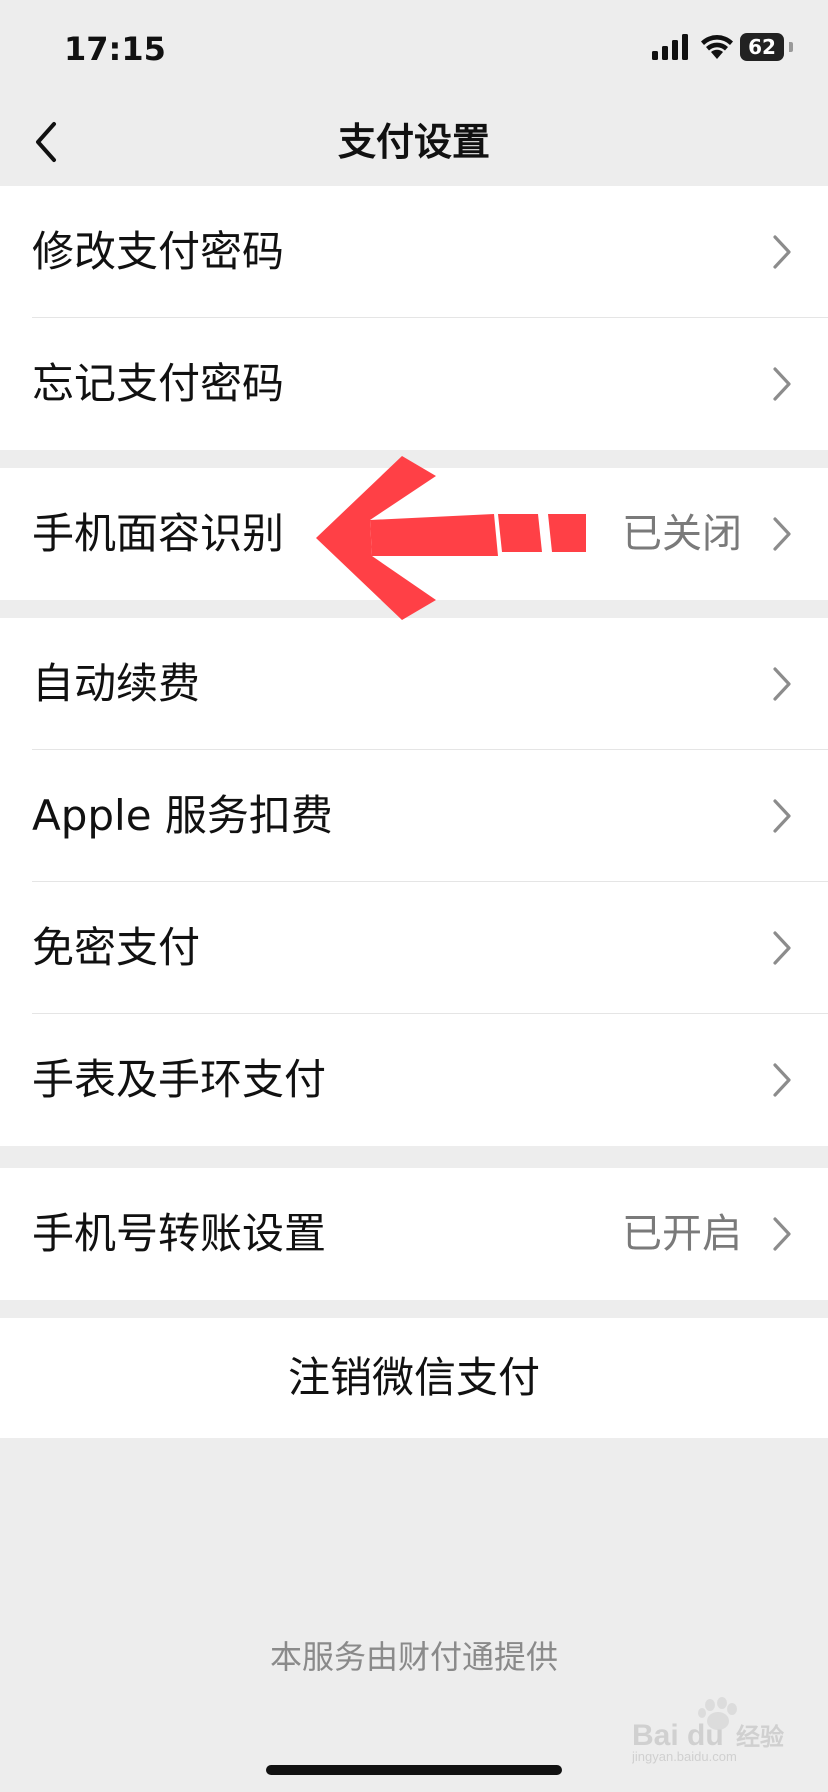  What do you see at coordinates (682, 534) in the screenshot?
I see `row-status-value: 已关闭` at bounding box center [682, 534].